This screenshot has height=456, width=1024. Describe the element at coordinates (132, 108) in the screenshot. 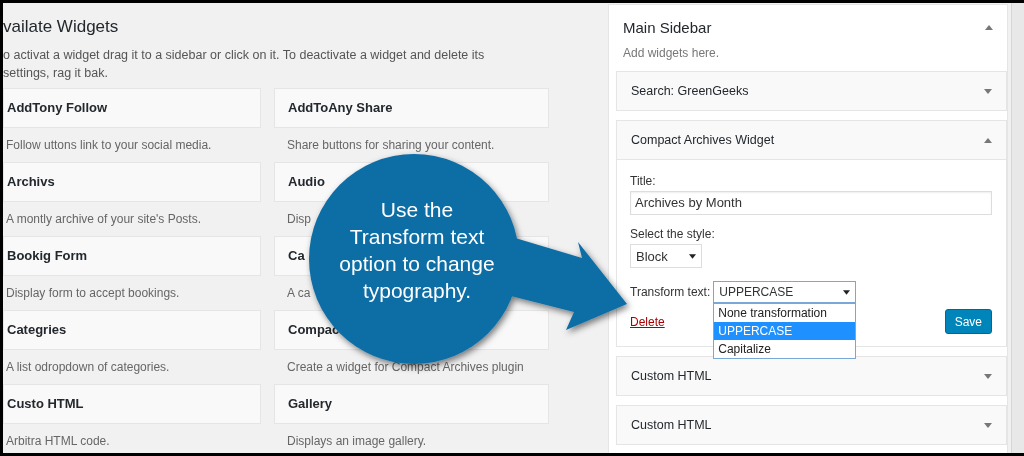

I see `widget-item: AddTony Follow` at that location.